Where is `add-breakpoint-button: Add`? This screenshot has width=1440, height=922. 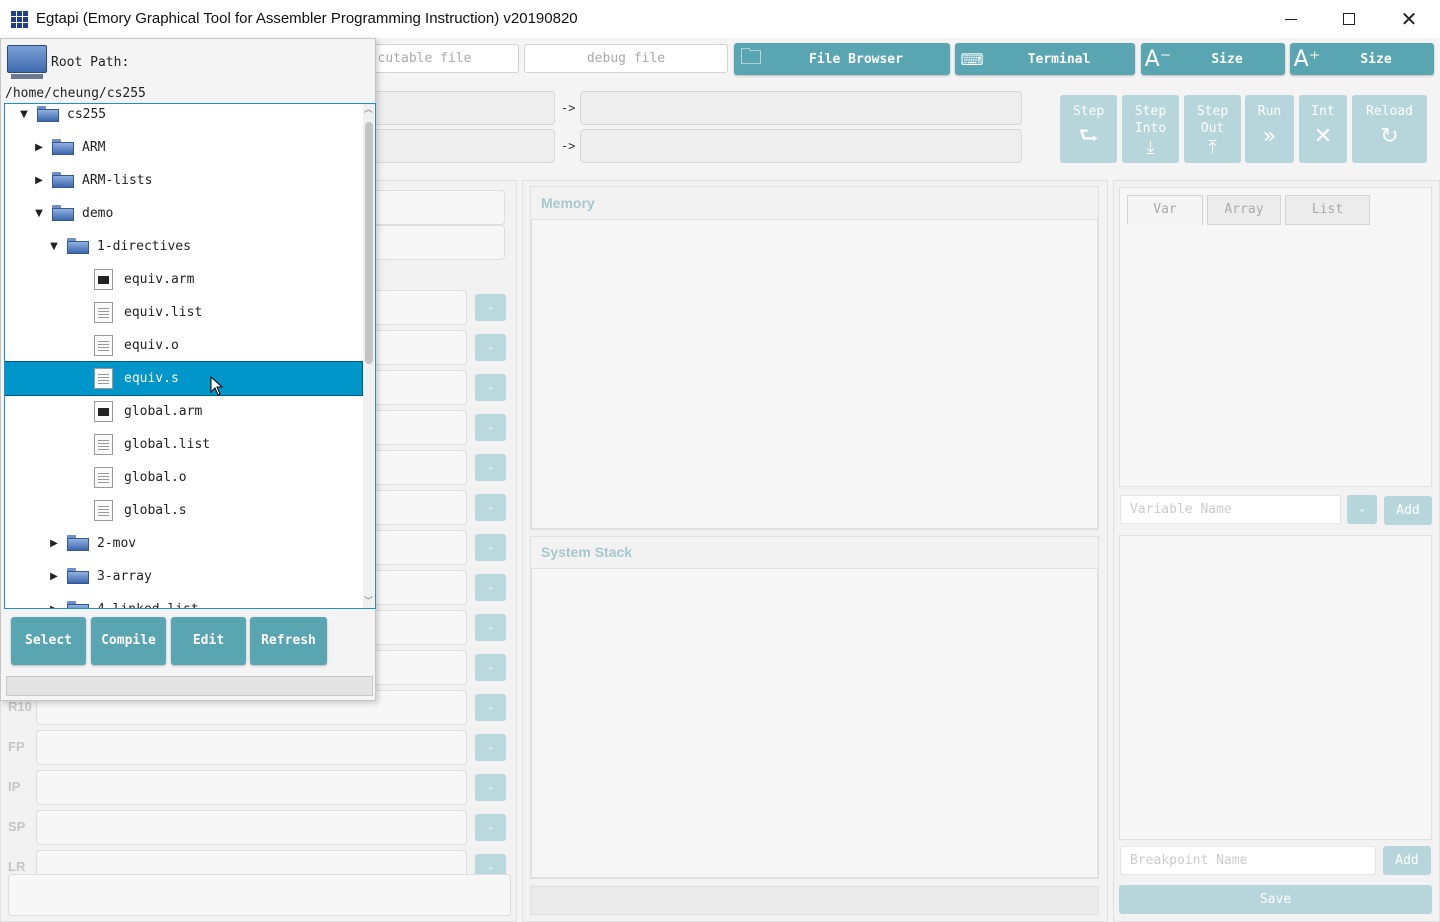 add-breakpoint-button: Add is located at coordinates (1407, 860).